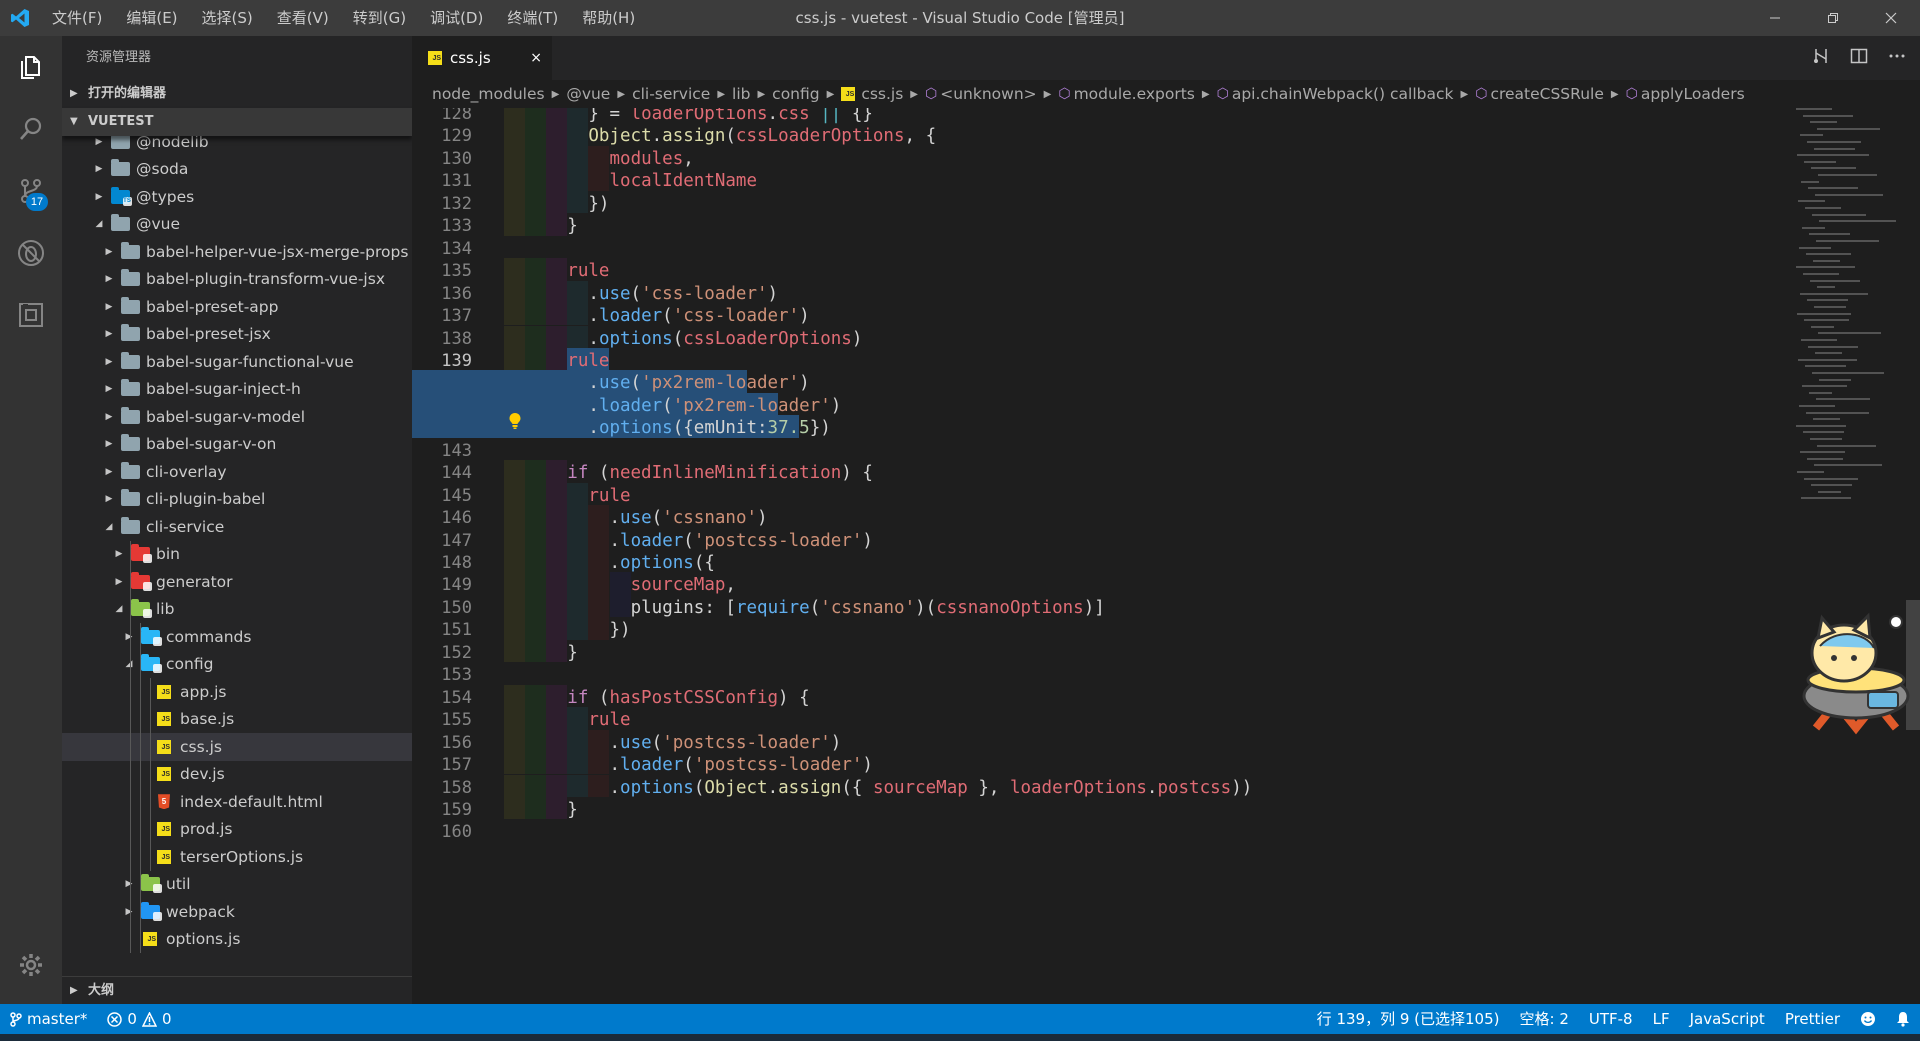 This screenshot has width=1920, height=1041. What do you see at coordinates (31, 965) in the screenshot?
I see `gear-icon` at bounding box center [31, 965].